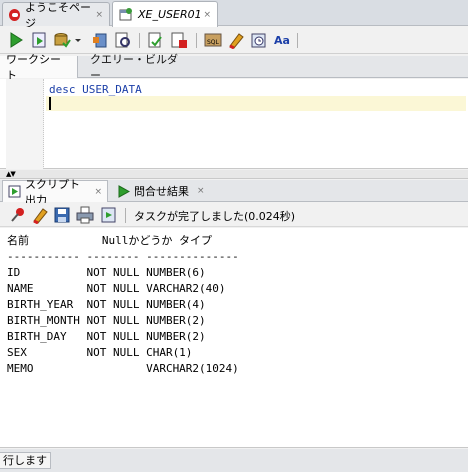 The width and height of the screenshot is (468, 472). I want to click on tab-query-builder: クエリー・ビルダー, so click(139, 67).